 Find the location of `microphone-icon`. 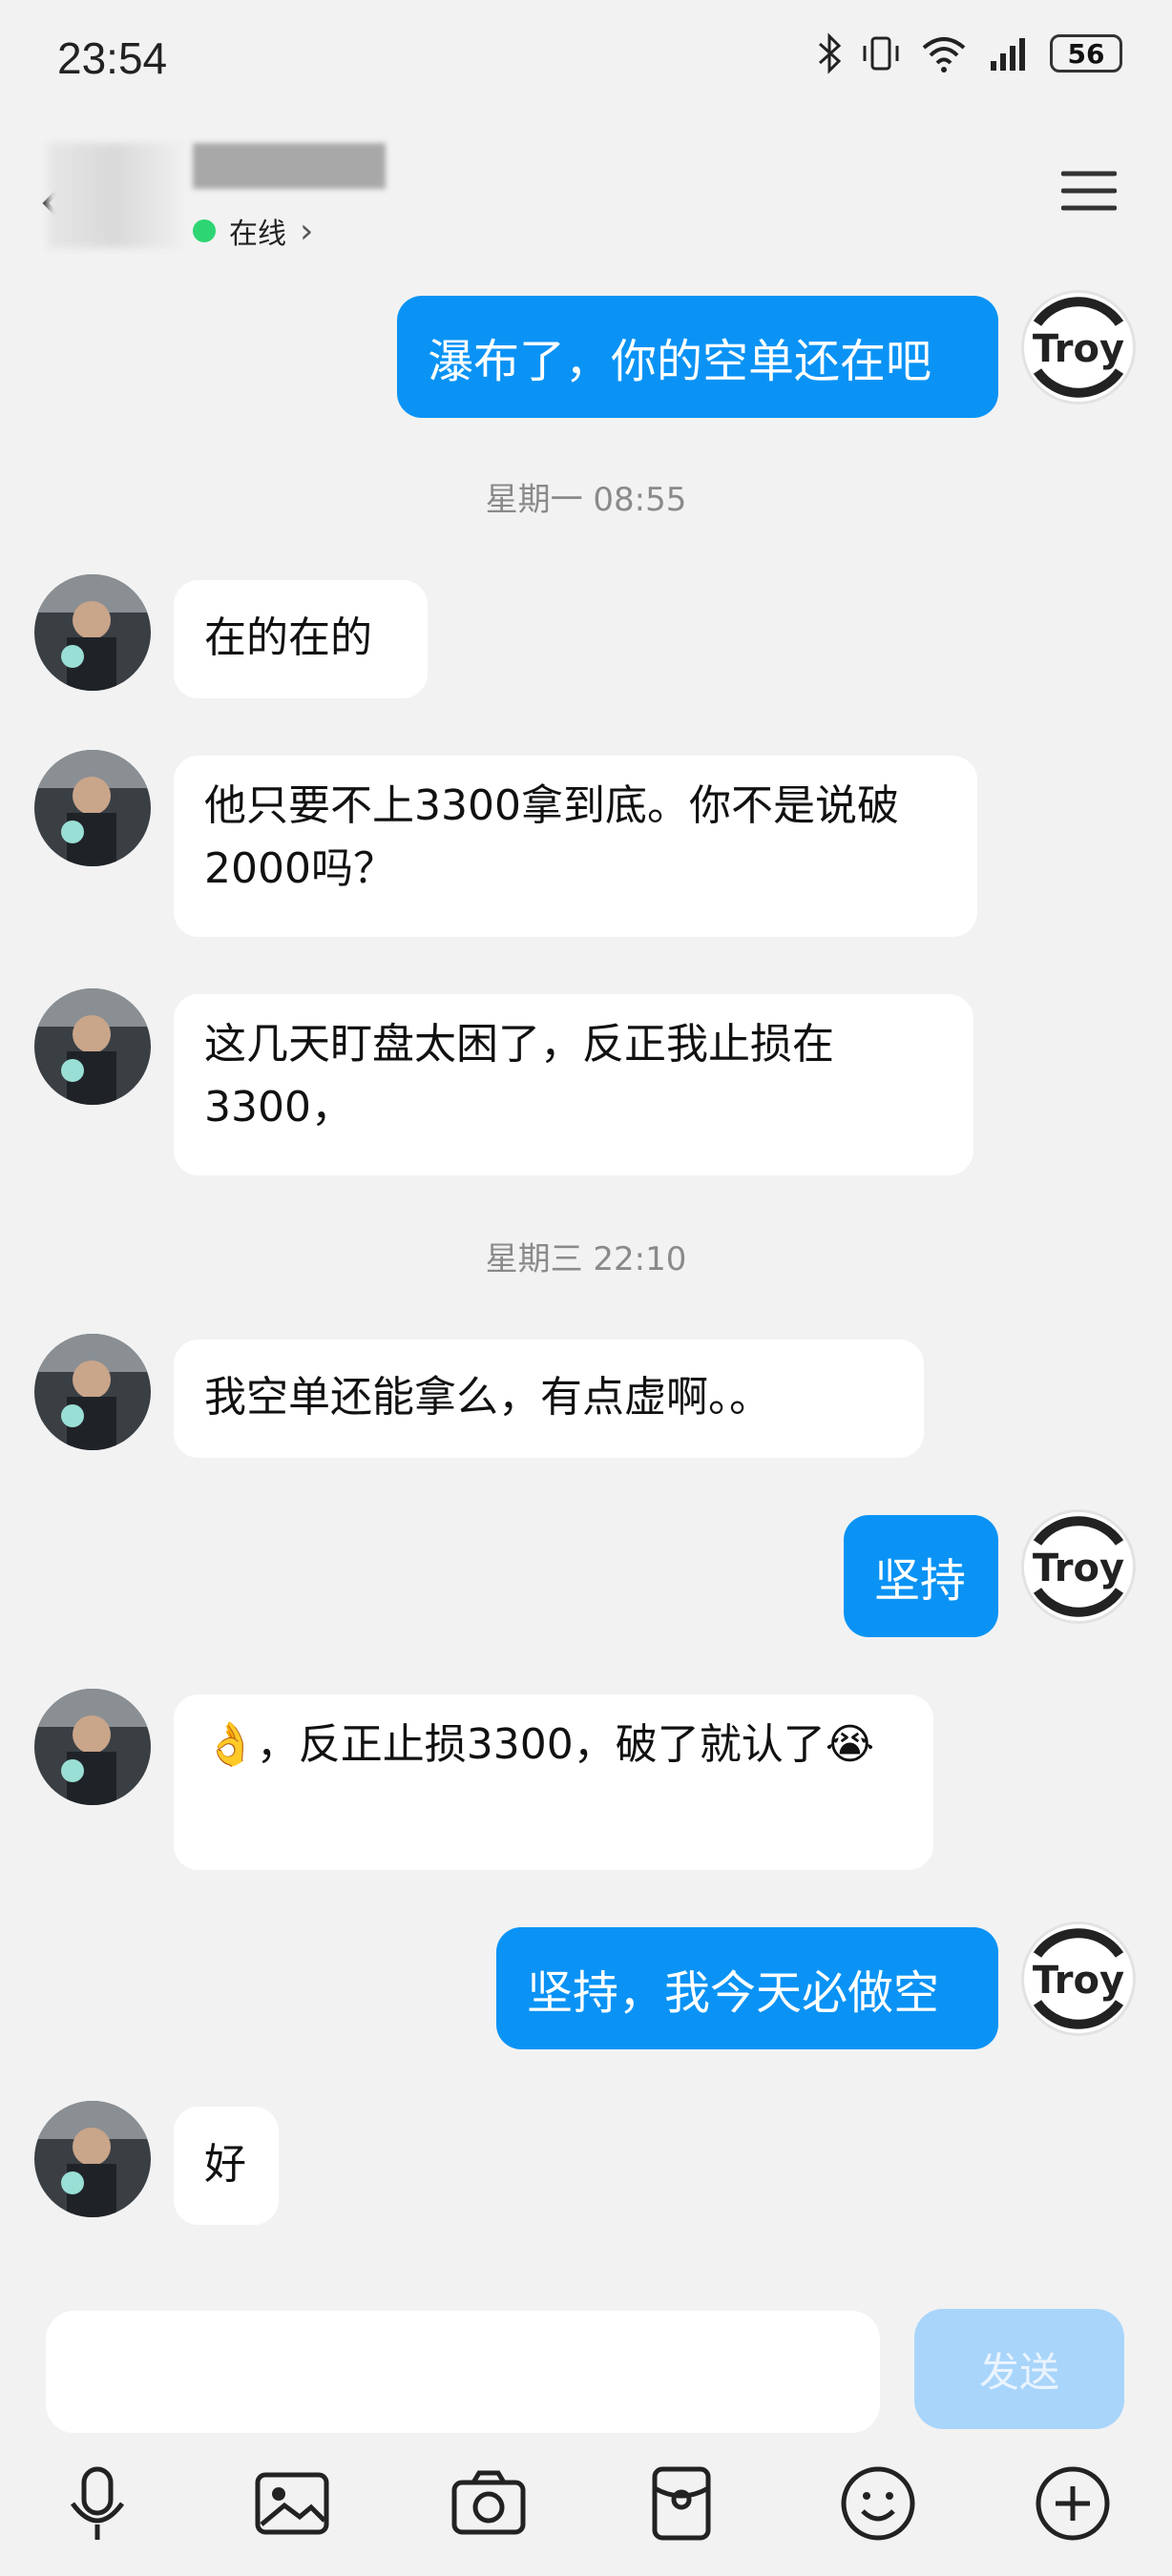

microphone-icon is located at coordinates (97, 2503).